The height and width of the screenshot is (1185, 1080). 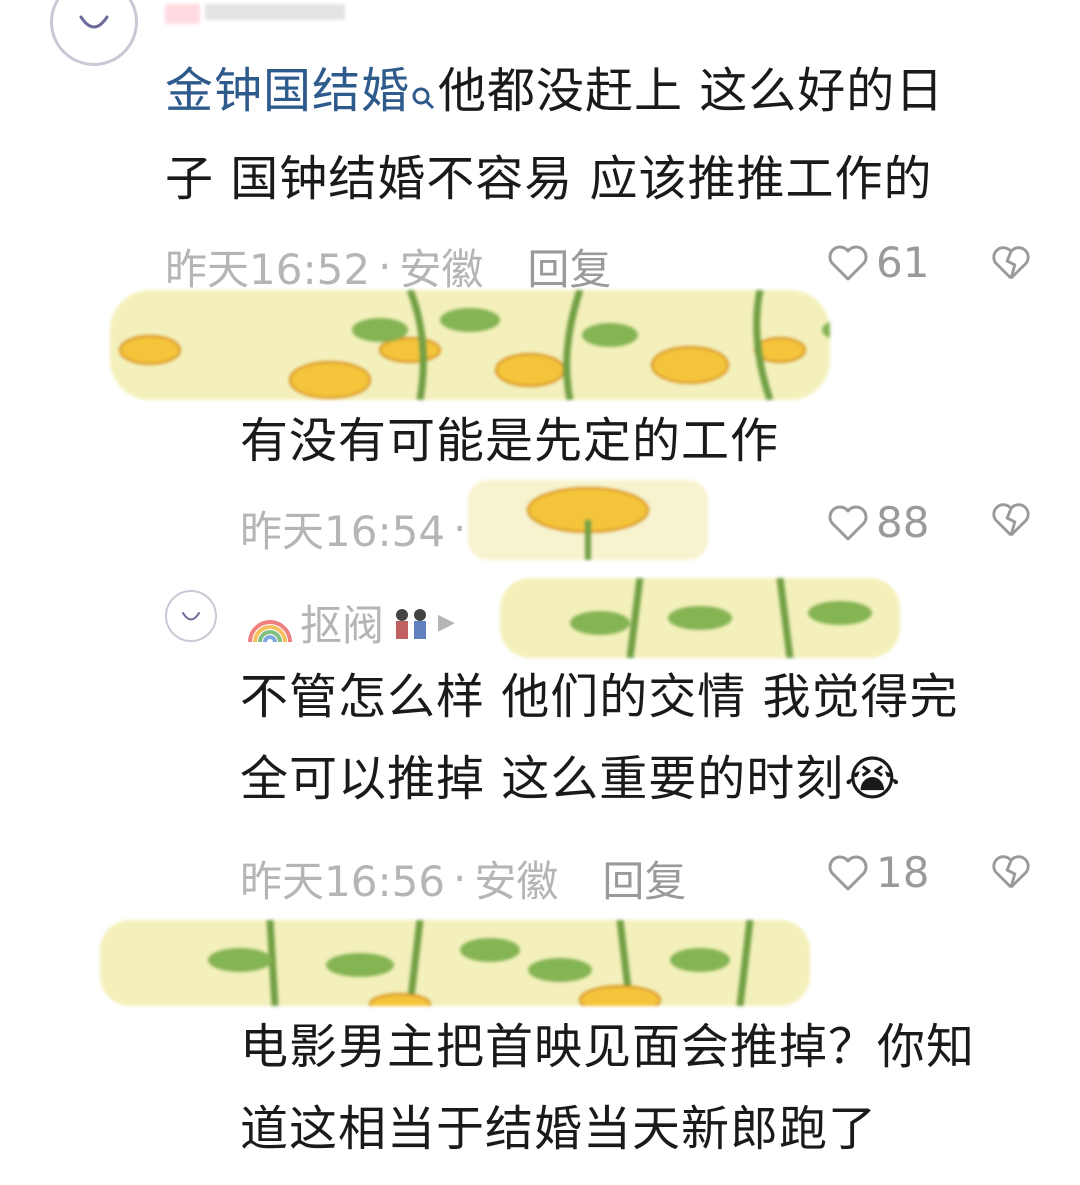 I want to click on like-count: 18, so click(x=903, y=872).